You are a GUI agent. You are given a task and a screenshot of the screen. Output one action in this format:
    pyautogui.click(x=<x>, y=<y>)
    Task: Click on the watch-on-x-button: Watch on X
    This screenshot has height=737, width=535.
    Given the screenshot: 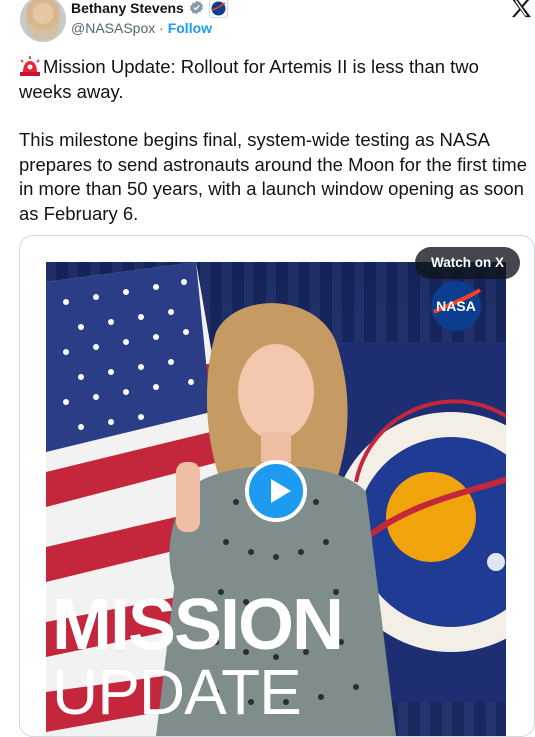 What is the action you would take?
    pyautogui.click(x=467, y=263)
    